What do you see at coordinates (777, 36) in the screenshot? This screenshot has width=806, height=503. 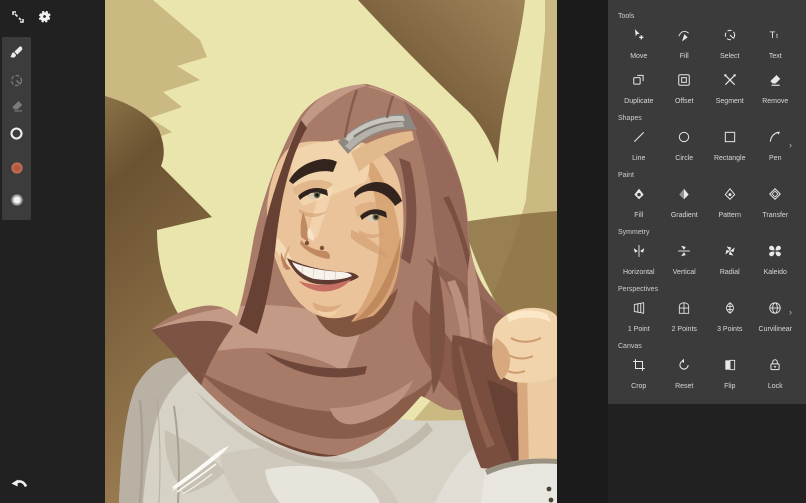 I see `svg-text: t` at bounding box center [777, 36].